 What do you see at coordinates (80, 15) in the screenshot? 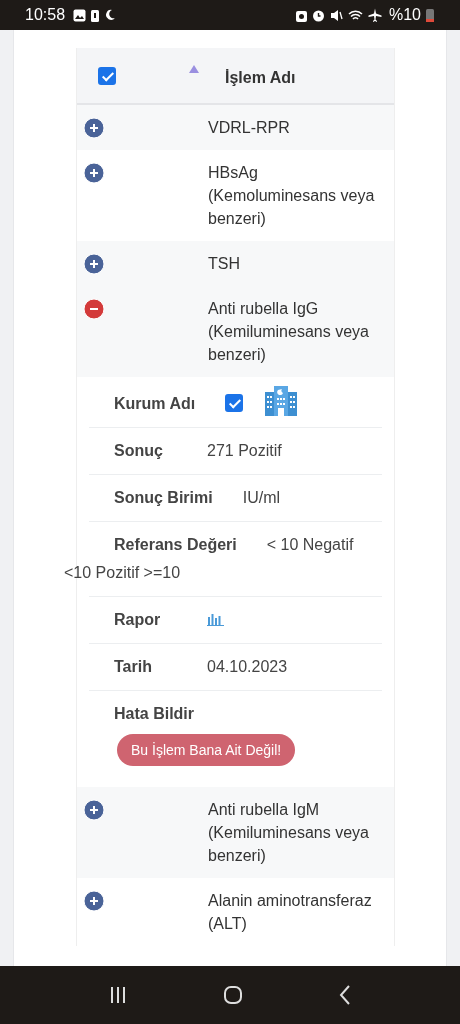
I see `image-icon` at bounding box center [80, 15].